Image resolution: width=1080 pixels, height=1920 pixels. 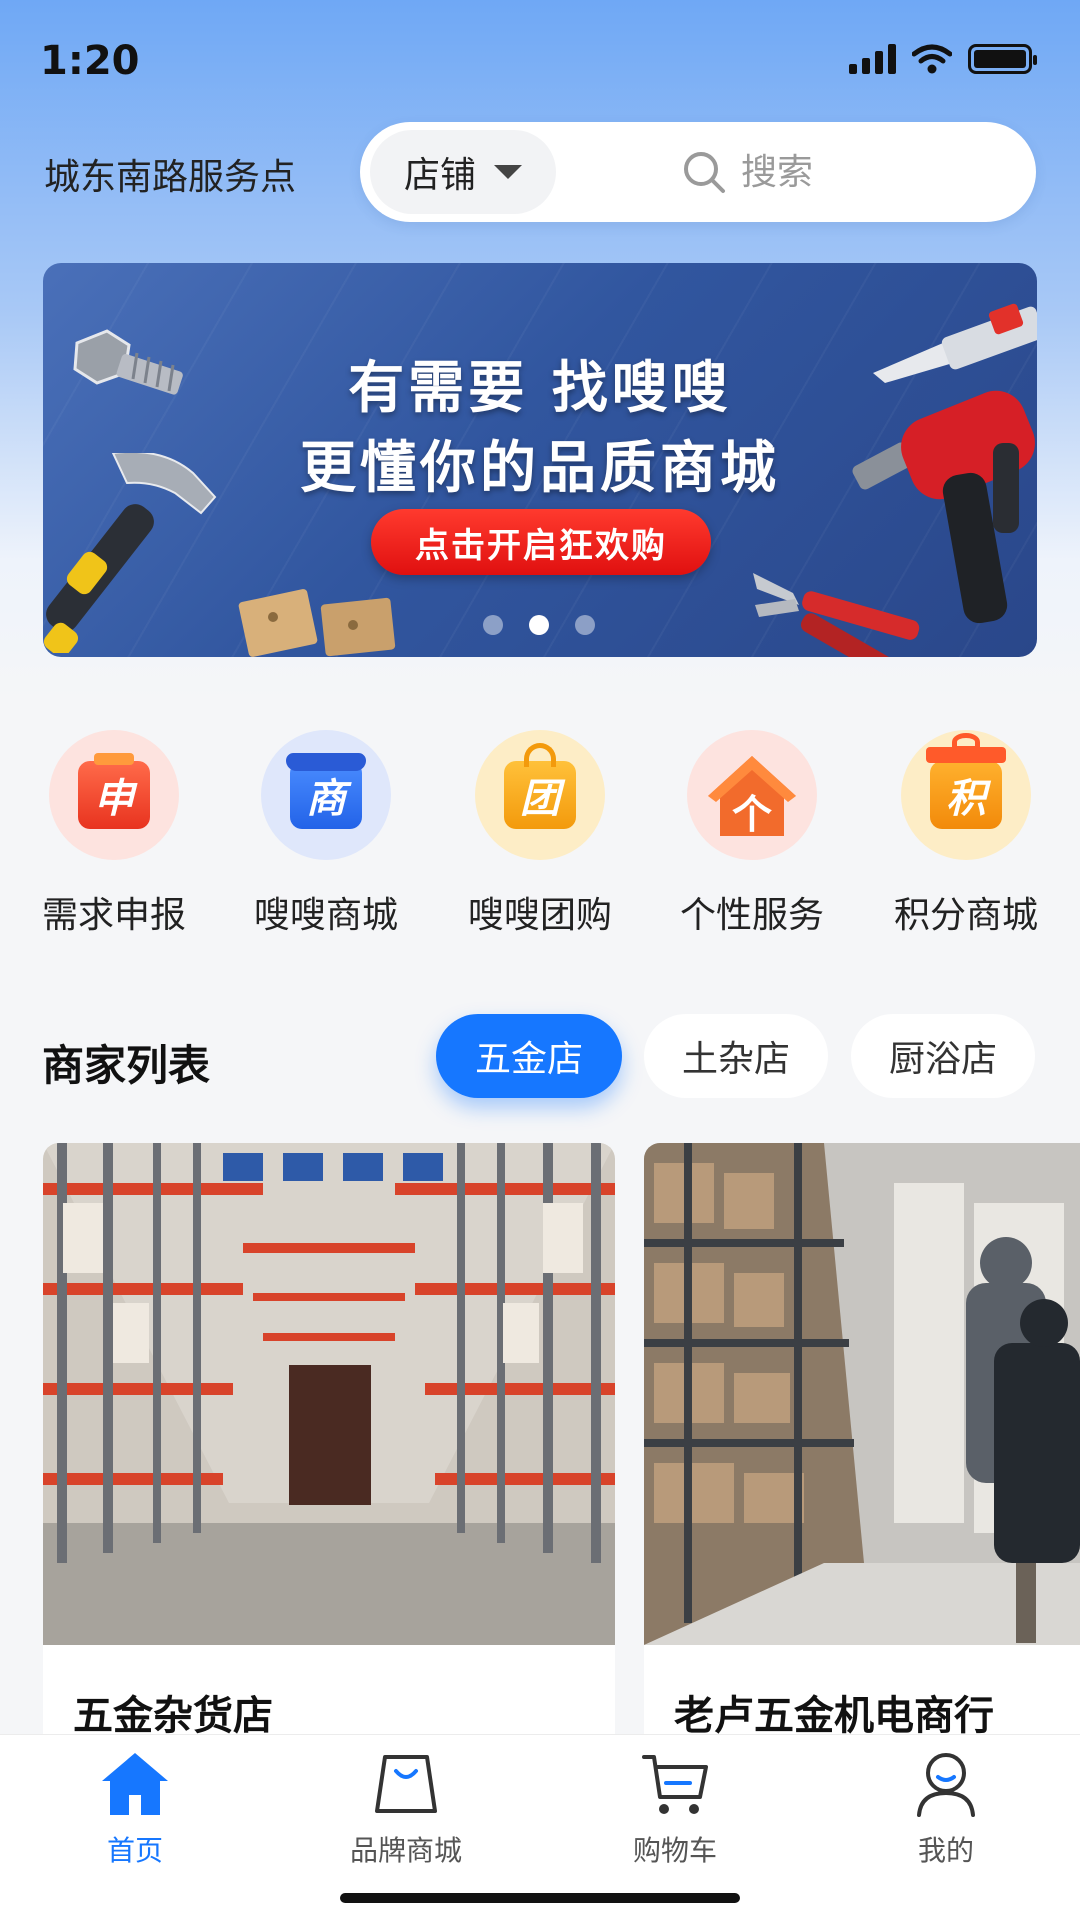 What do you see at coordinates (405, 1850) in the screenshot?
I see `tab-label: 品牌商城` at bounding box center [405, 1850].